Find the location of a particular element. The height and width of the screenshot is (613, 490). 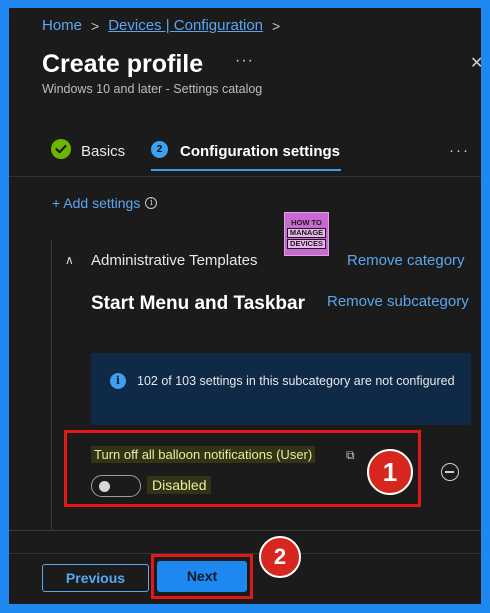

logo-text-line: MANAGE is located at coordinates (306, 233).